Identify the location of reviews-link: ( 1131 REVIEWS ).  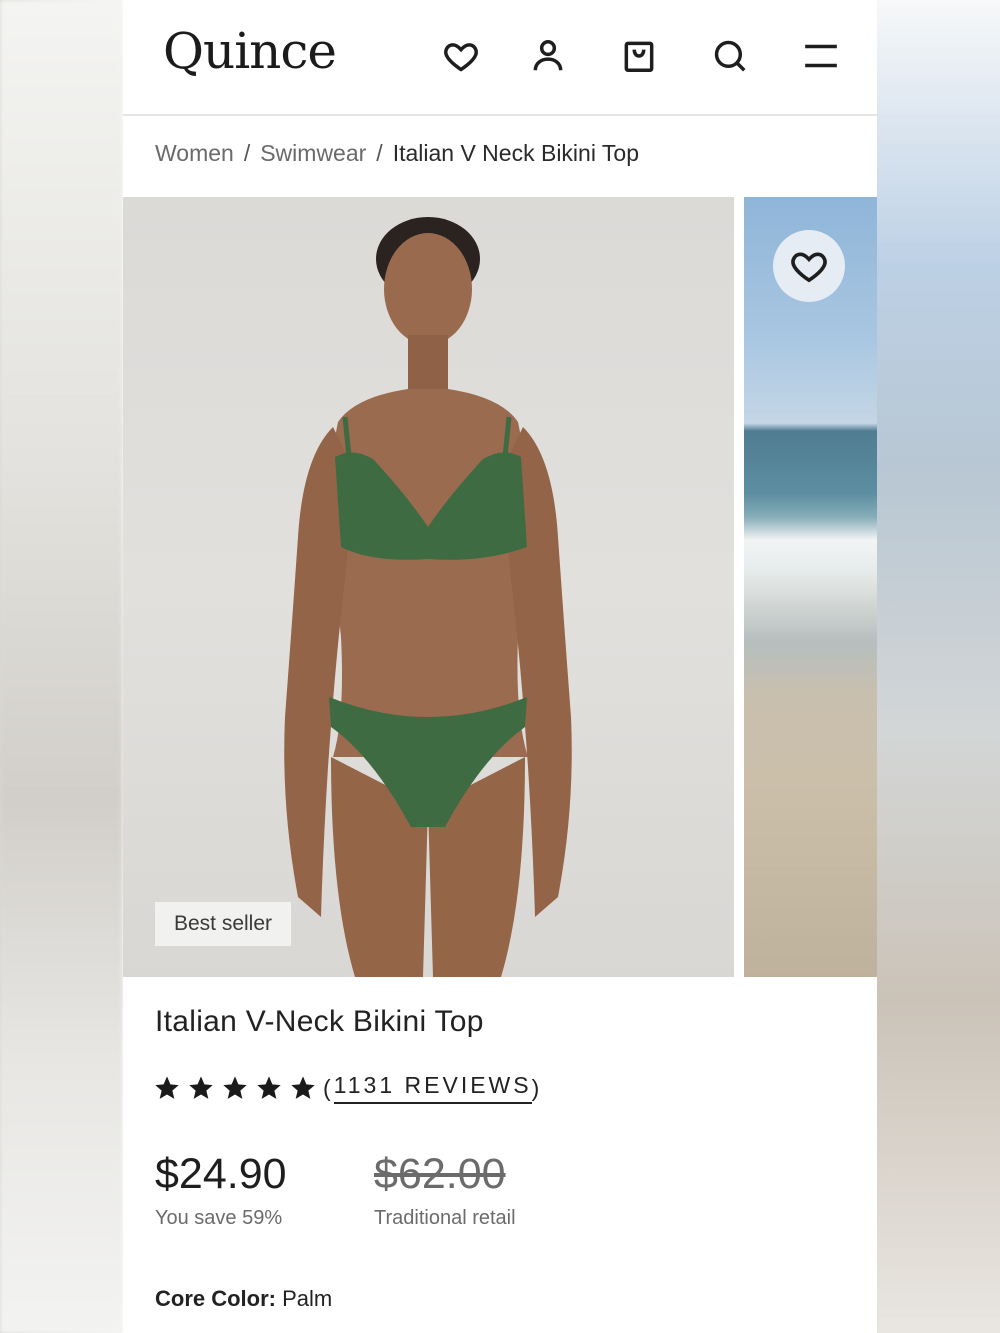
(432, 1088).